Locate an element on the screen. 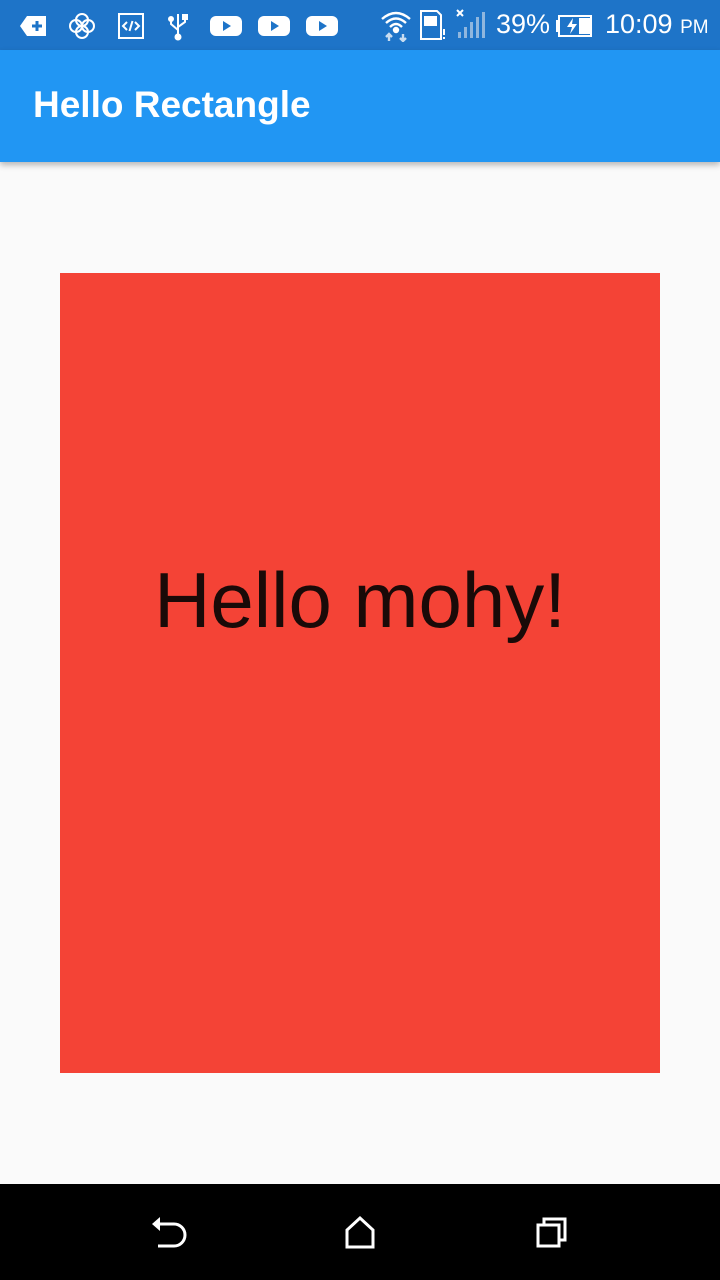 Image resolution: width=720 pixels, height=1280 pixels. page-title: Hello Rectangle is located at coordinates (172, 104).